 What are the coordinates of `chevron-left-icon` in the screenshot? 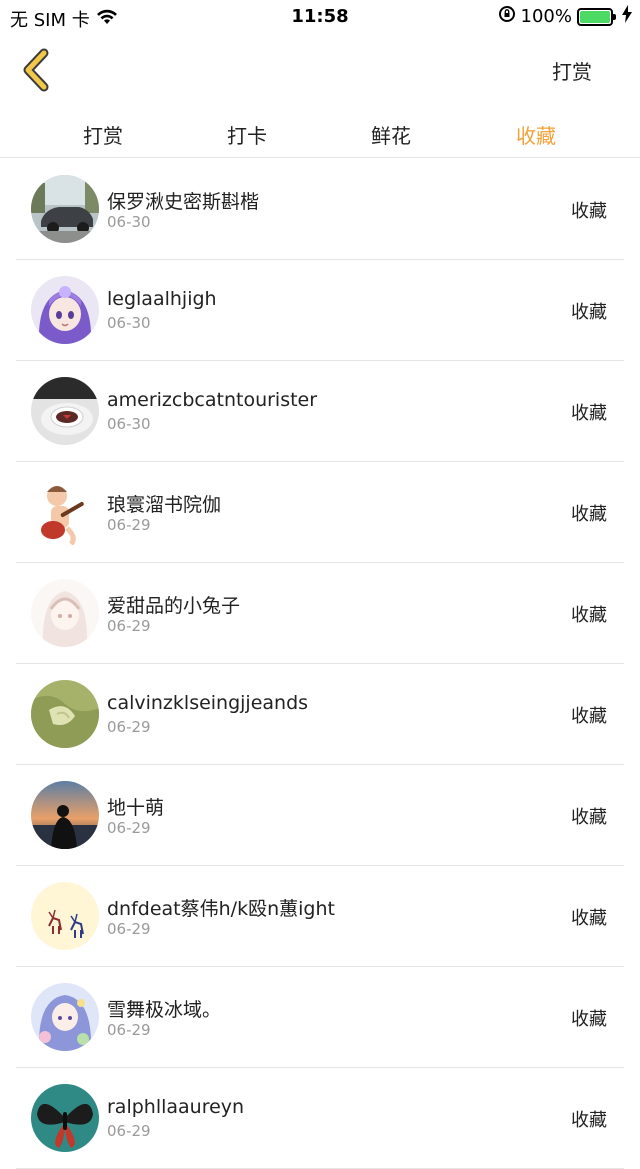 It's located at (36, 70).